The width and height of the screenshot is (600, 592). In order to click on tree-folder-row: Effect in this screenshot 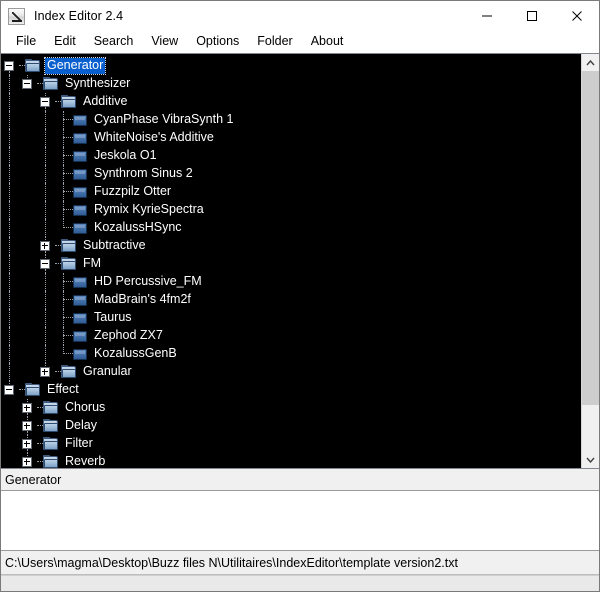, I will do `click(291, 390)`.